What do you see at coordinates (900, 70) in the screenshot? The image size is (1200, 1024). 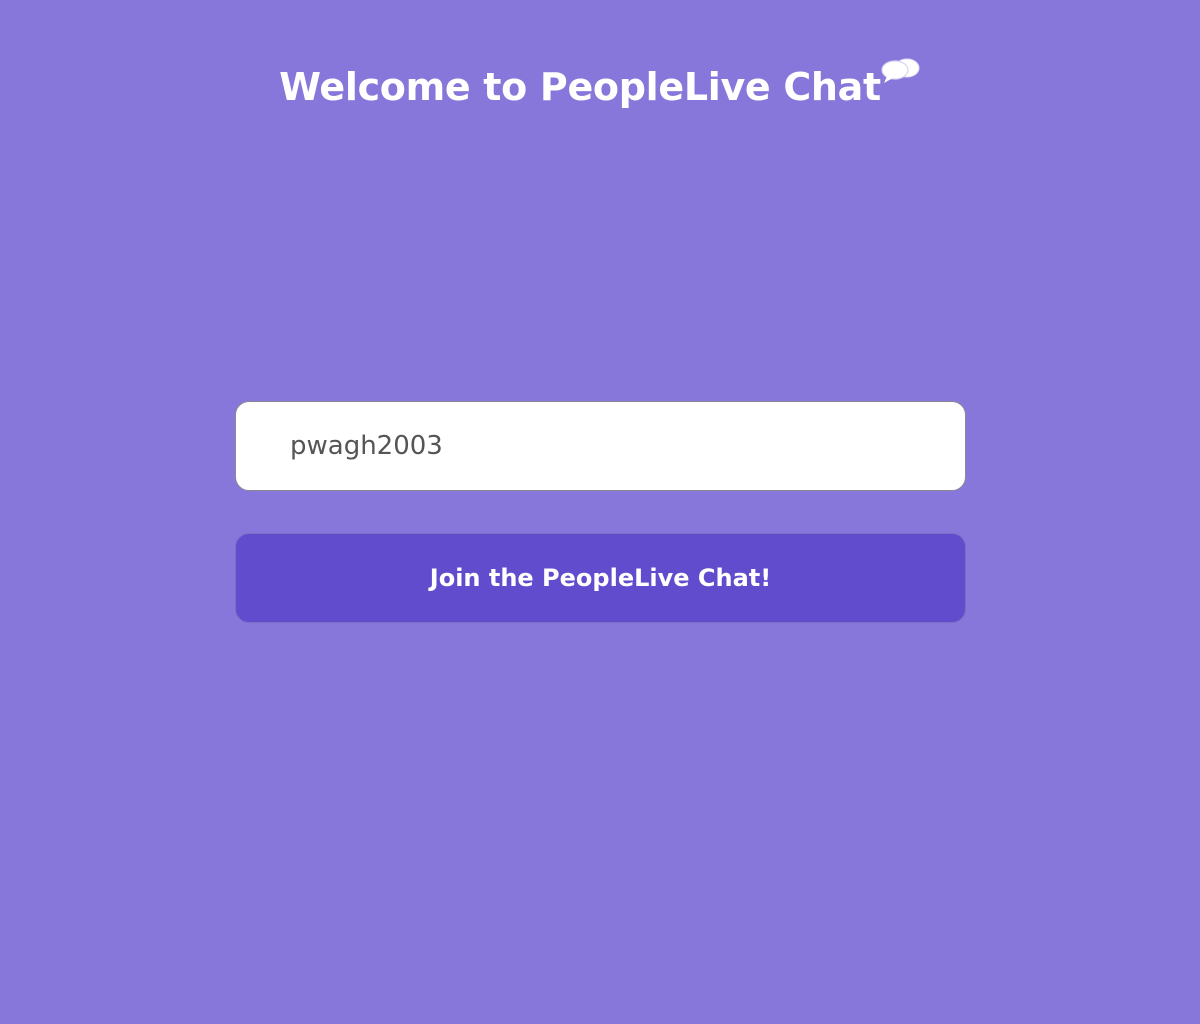 I see `chat-bubbles-icon` at bounding box center [900, 70].